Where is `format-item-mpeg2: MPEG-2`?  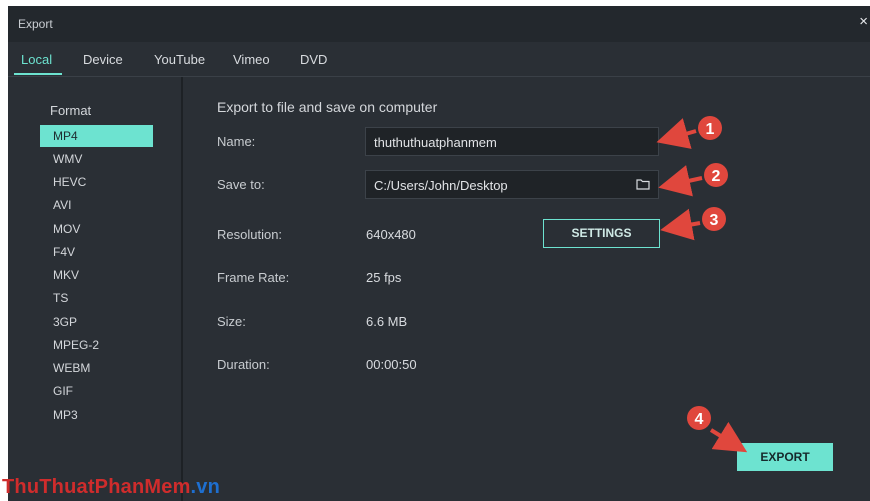
format-item-mpeg2: MPEG-2 is located at coordinates (96, 345).